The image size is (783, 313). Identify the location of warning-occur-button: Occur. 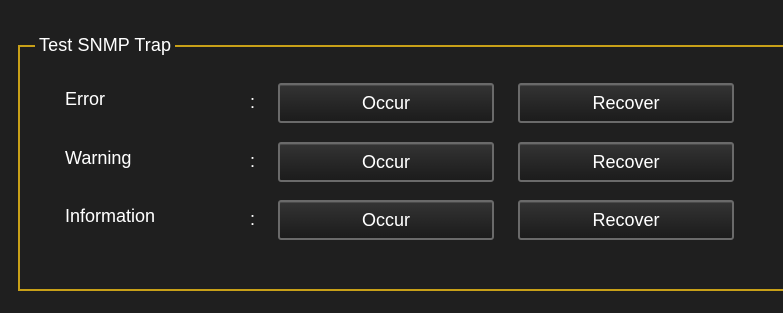
(386, 162).